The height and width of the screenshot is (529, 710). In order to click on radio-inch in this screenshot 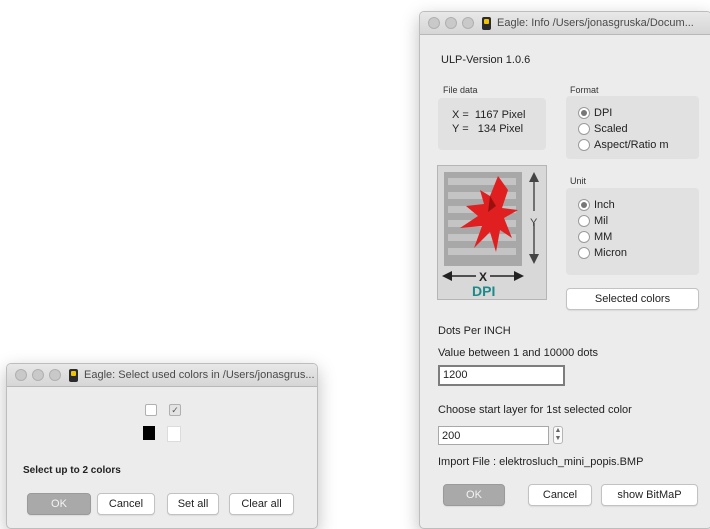, I will do `click(584, 205)`.